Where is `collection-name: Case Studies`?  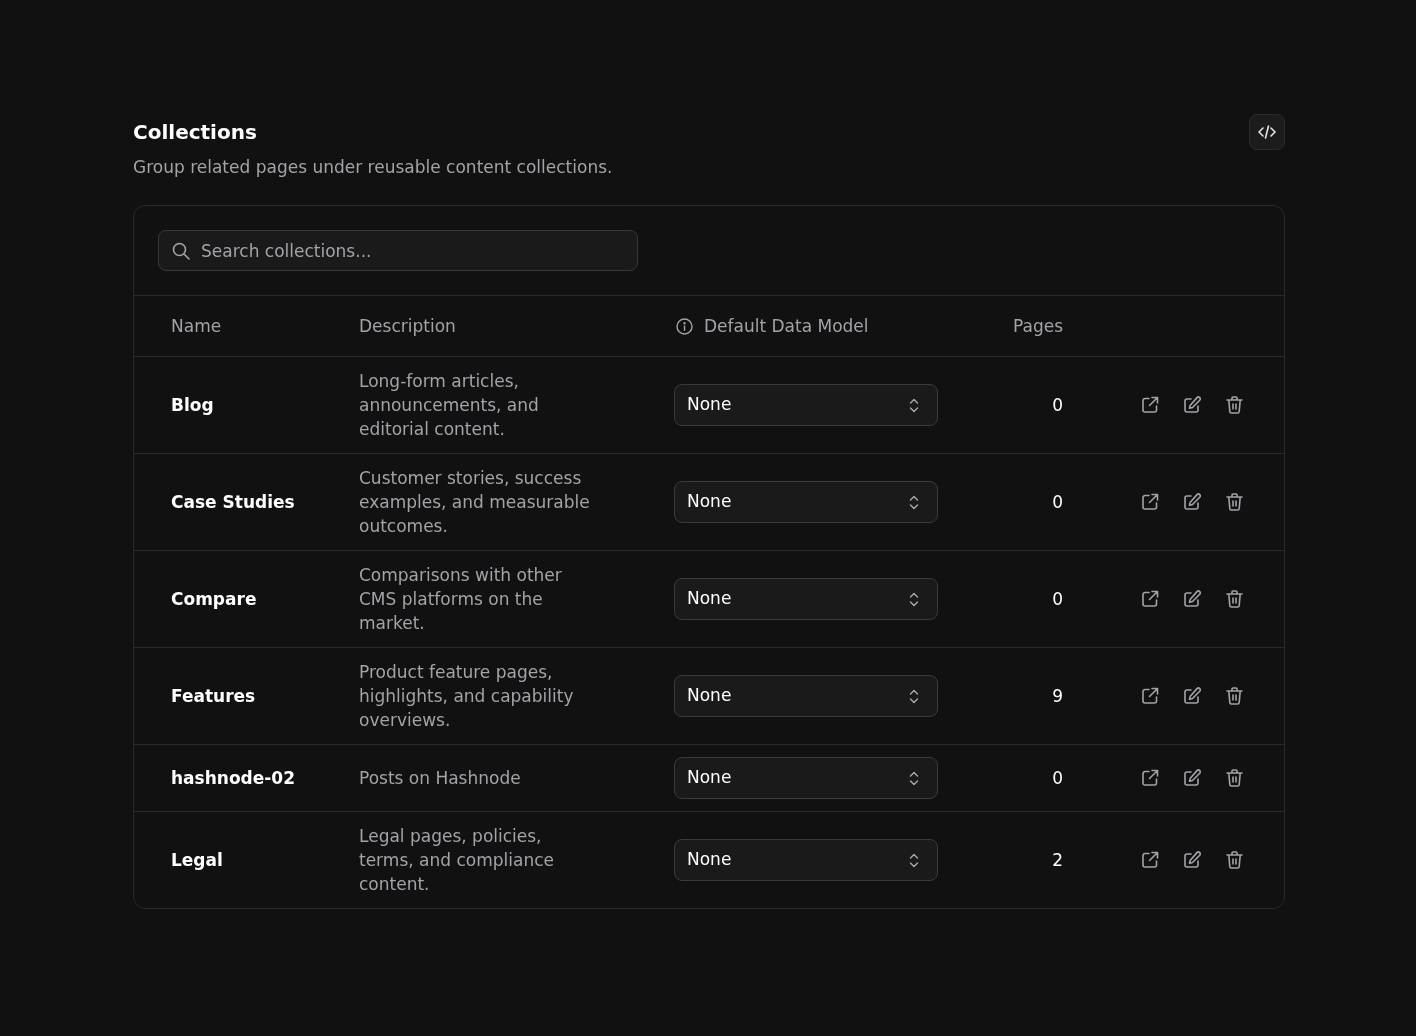 collection-name: Case Studies is located at coordinates (233, 502).